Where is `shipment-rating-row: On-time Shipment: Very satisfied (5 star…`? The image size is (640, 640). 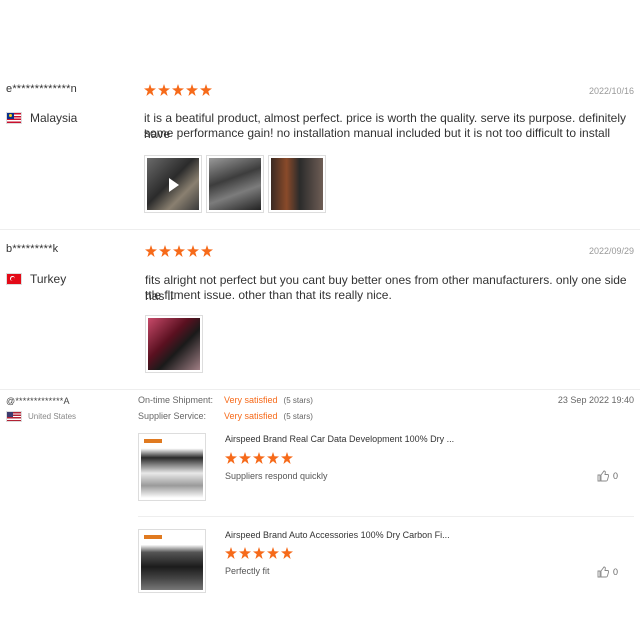
shipment-rating-row: On-time Shipment: Very satisfied (5 star… is located at coordinates (225, 400).